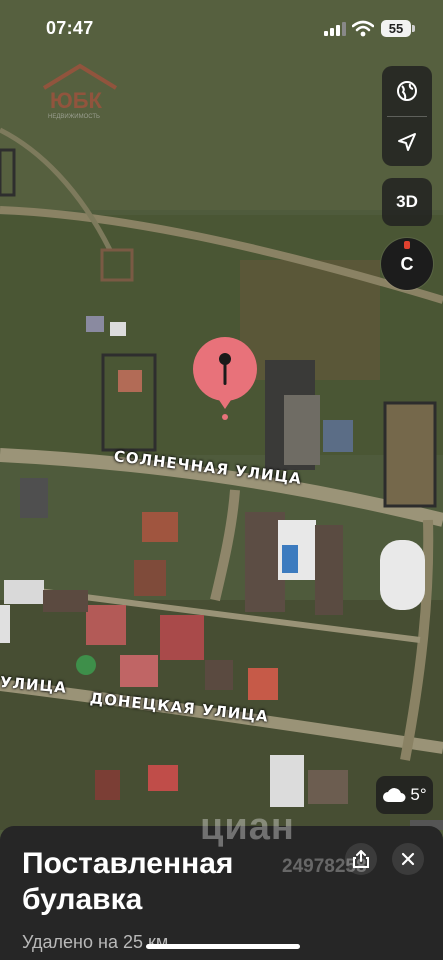 The image size is (443, 960). I want to click on dropped-pin-marker, so click(225, 378).